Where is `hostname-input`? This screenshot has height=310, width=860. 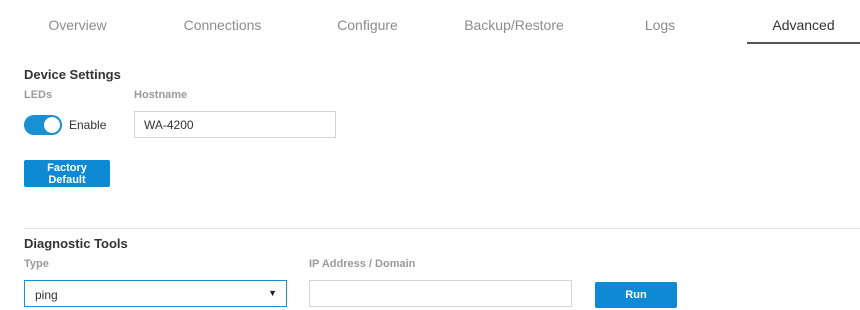 hostname-input is located at coordinates (235, 124).